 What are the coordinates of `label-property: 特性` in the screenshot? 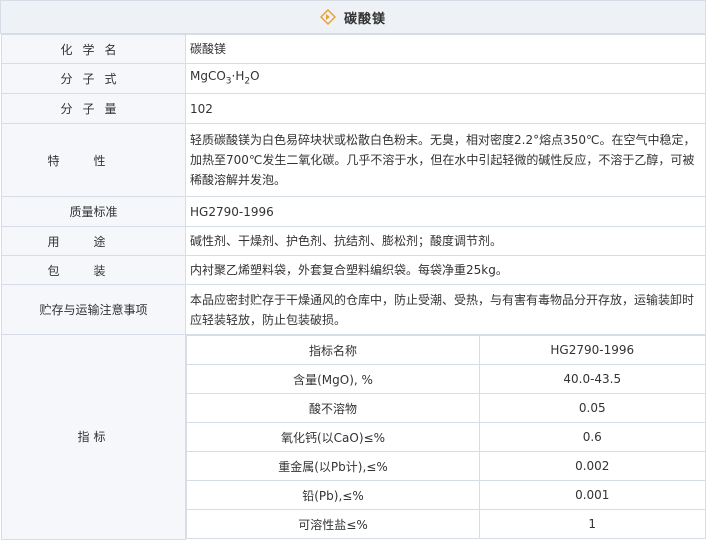 It's located at (93, 160).